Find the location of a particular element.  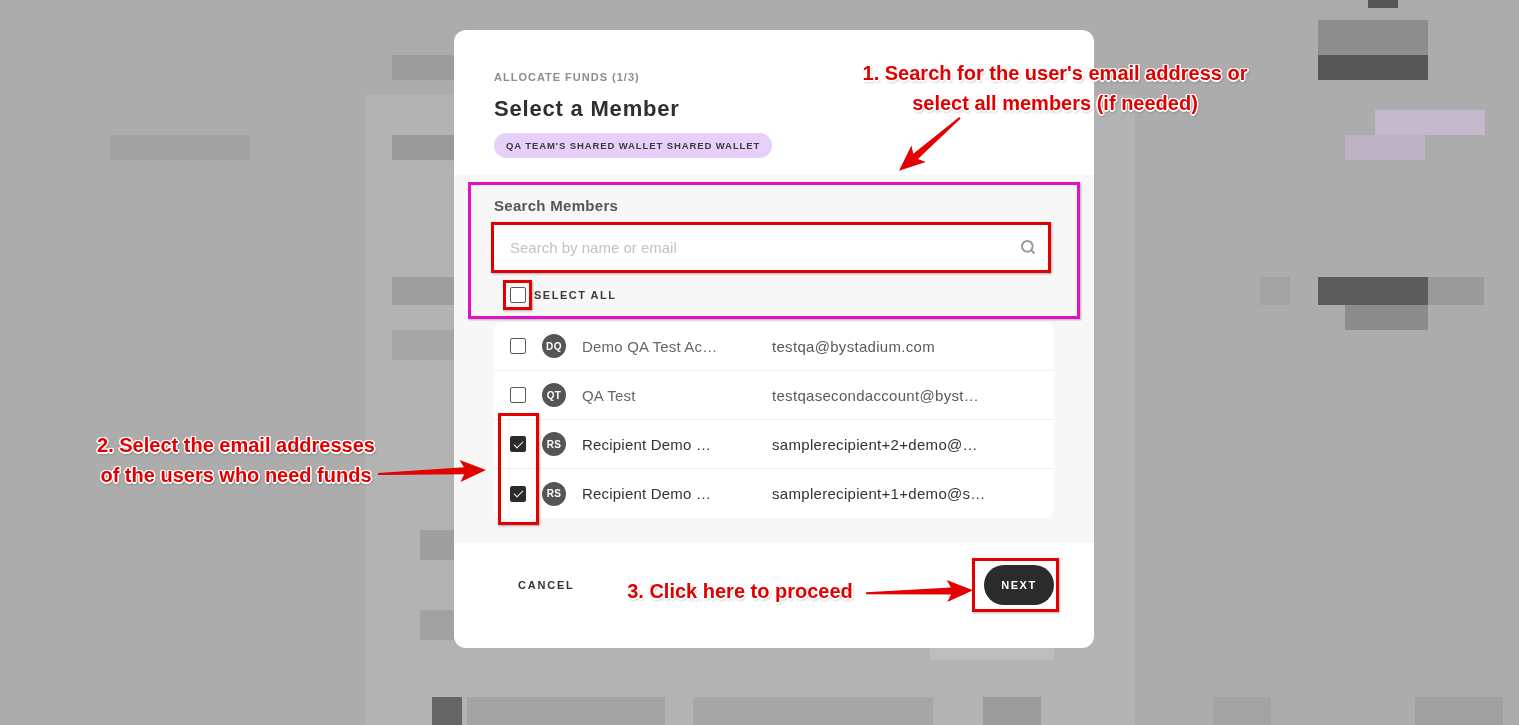

member-email: testqa@bystadium.com is located at coordinates (853, 346).